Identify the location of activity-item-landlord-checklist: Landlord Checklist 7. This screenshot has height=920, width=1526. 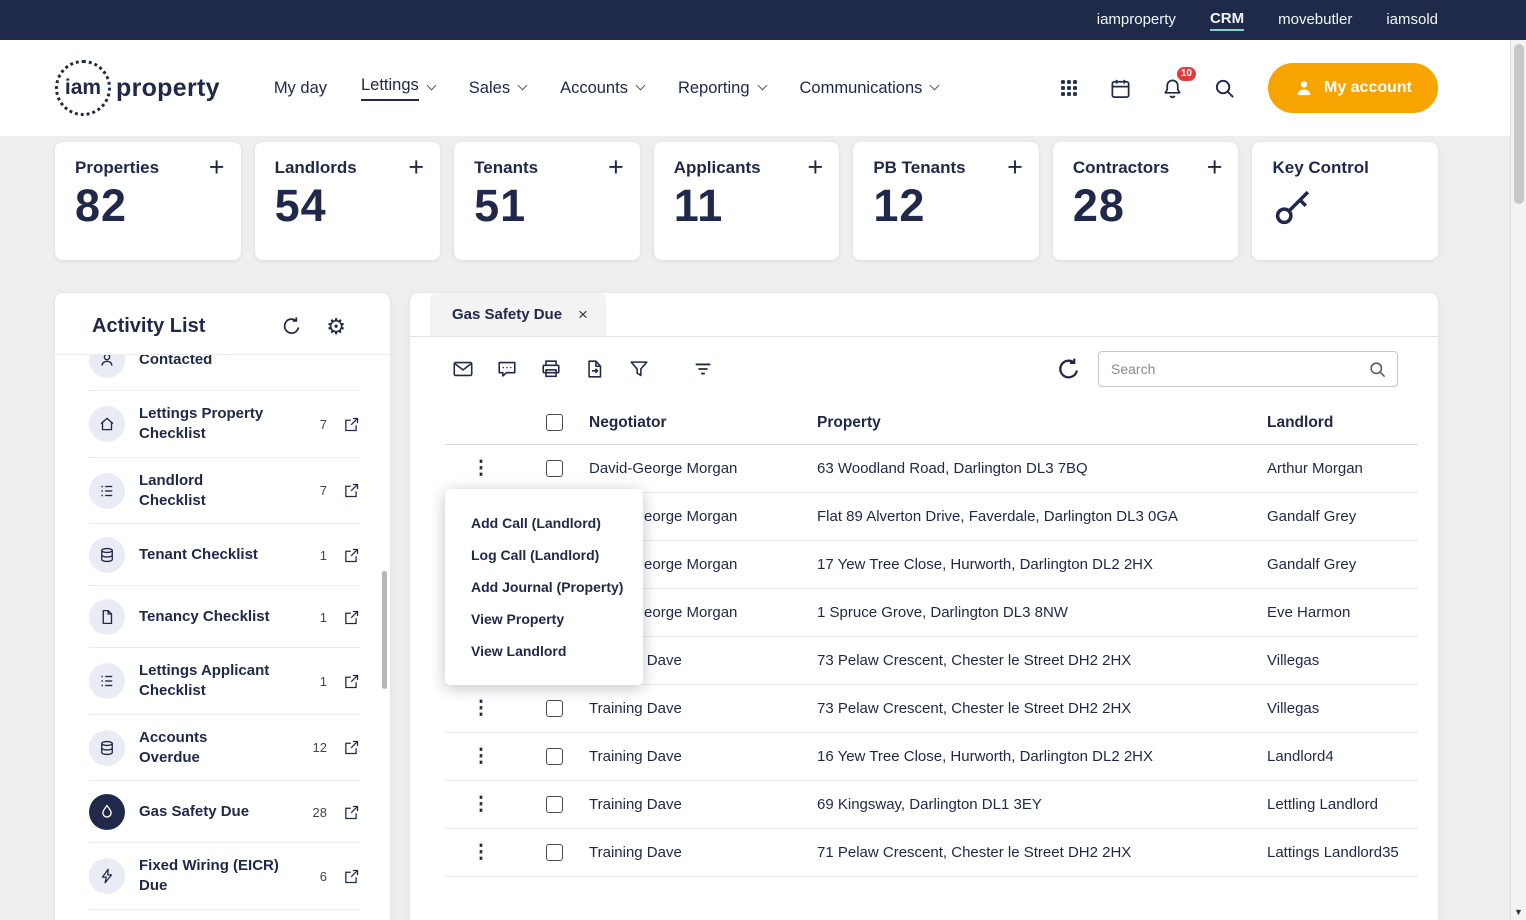
(222, 491).